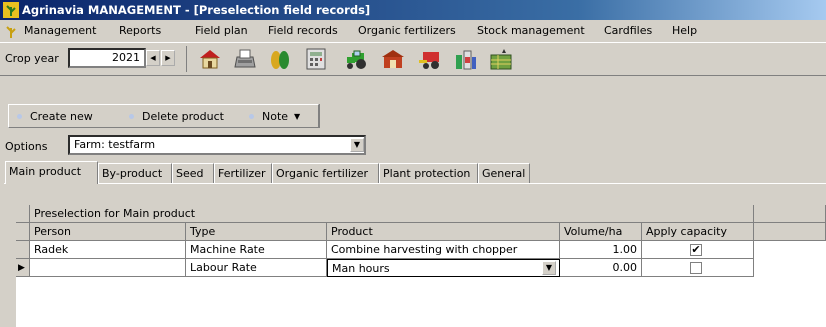 This screenshot has height=327, width=826. What do you see at coordinates (256, 250) in the screenshot?
I see `cell-type: Machine Rate` at bounding box center [256, 250].